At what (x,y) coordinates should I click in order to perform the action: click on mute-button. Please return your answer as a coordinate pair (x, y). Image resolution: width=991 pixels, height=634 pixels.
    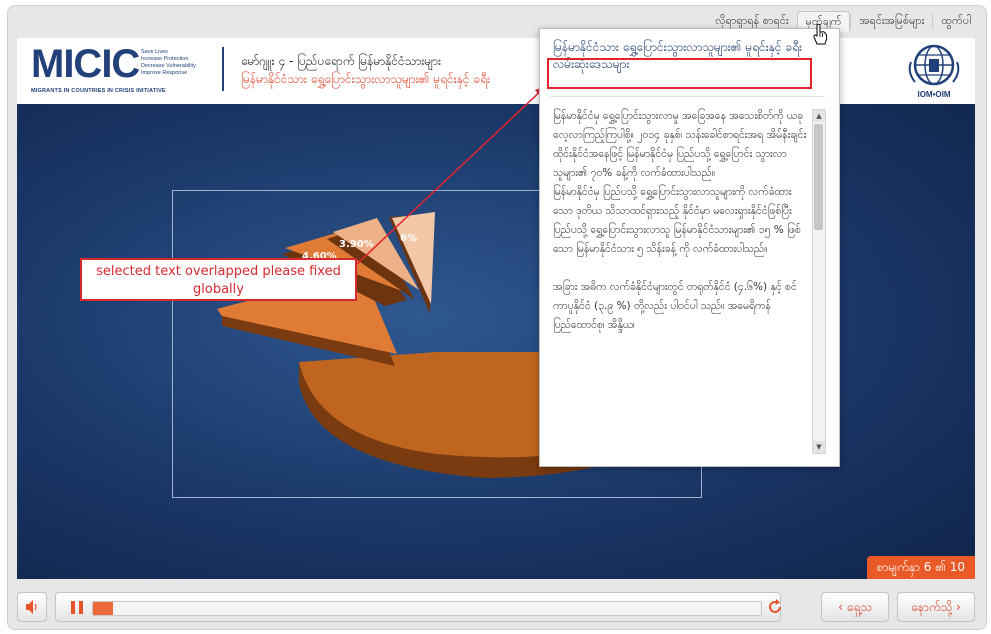
    Looking at the image, I should click on (32, 607).